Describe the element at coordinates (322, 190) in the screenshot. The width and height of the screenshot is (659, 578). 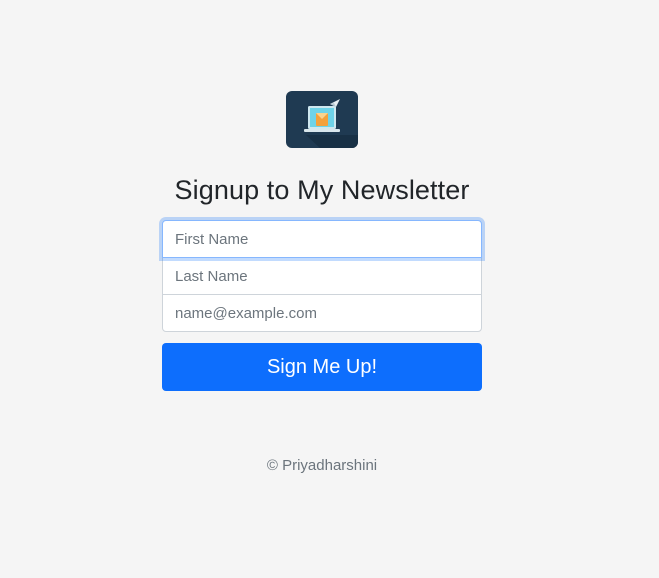
I see `page-title: Signup to My Newsletter` at that location.